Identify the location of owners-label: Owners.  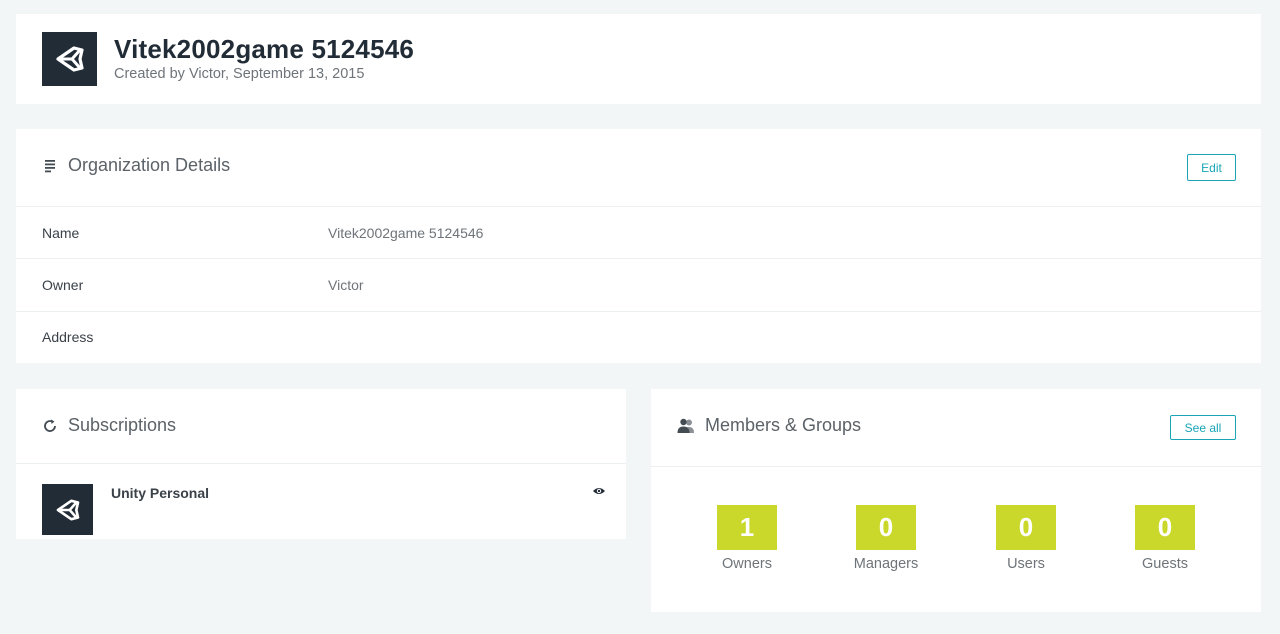
(747, 564).